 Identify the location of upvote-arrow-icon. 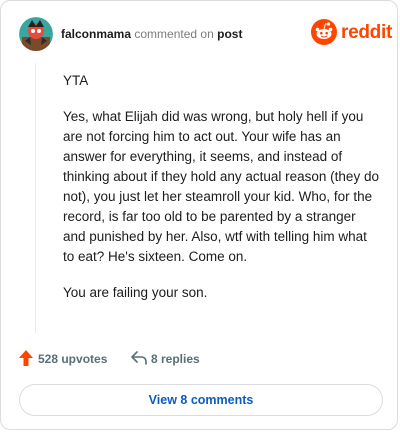
(26, 358).